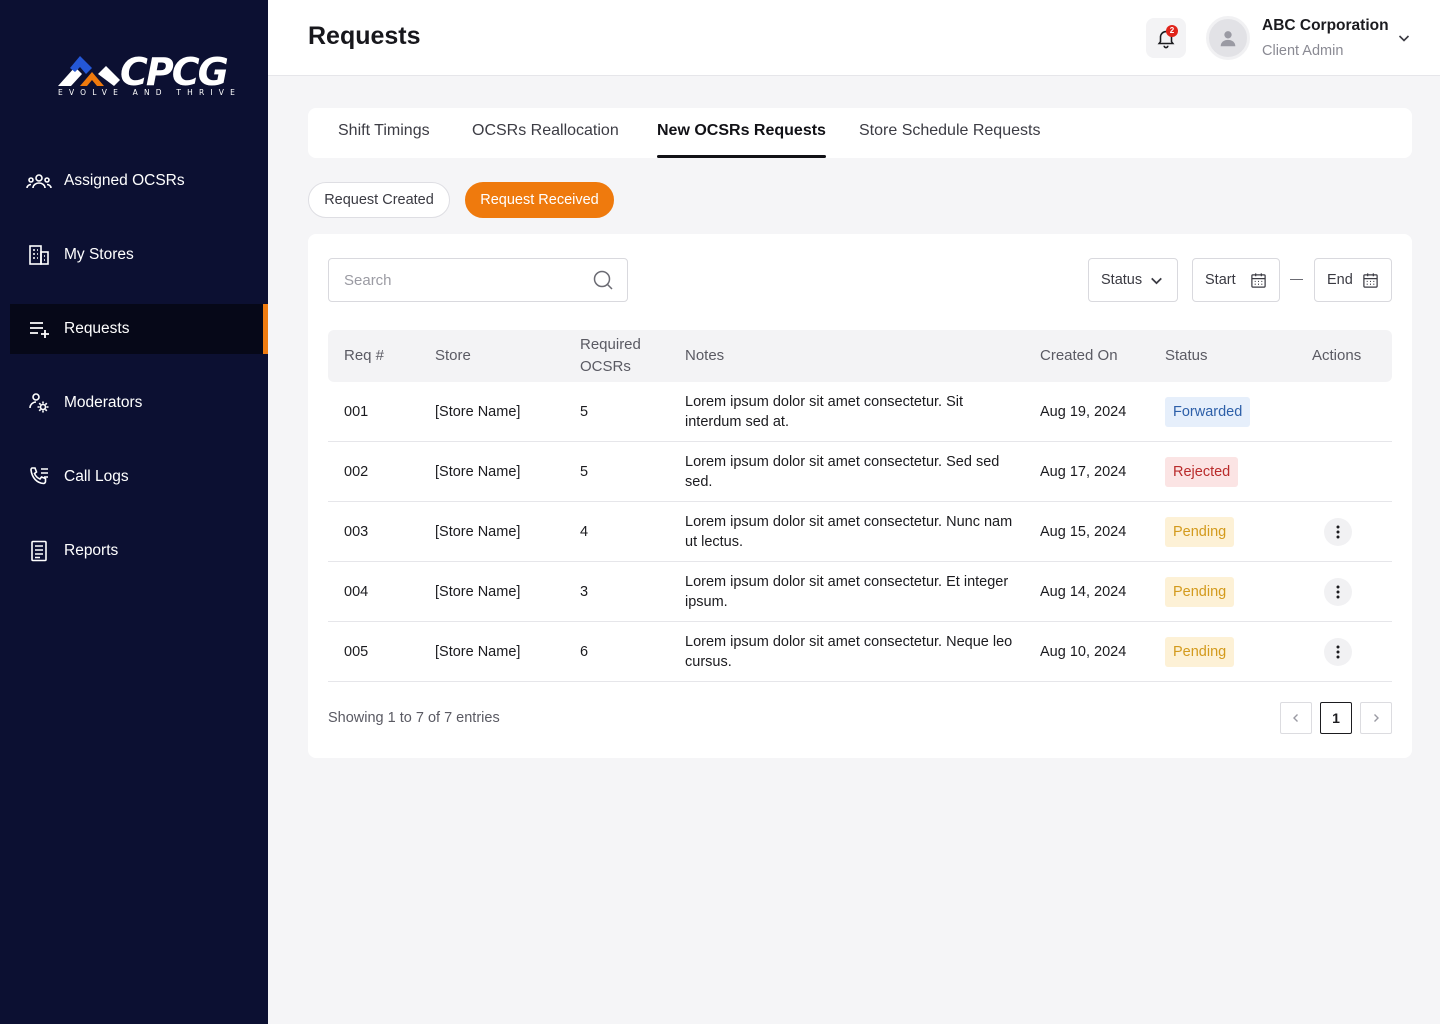 The height and width of the screenshot is (1024, 1440). Describe the element at coordinates (1220, 280) in the screenshot. I see `start-date-label: Start` at that location.